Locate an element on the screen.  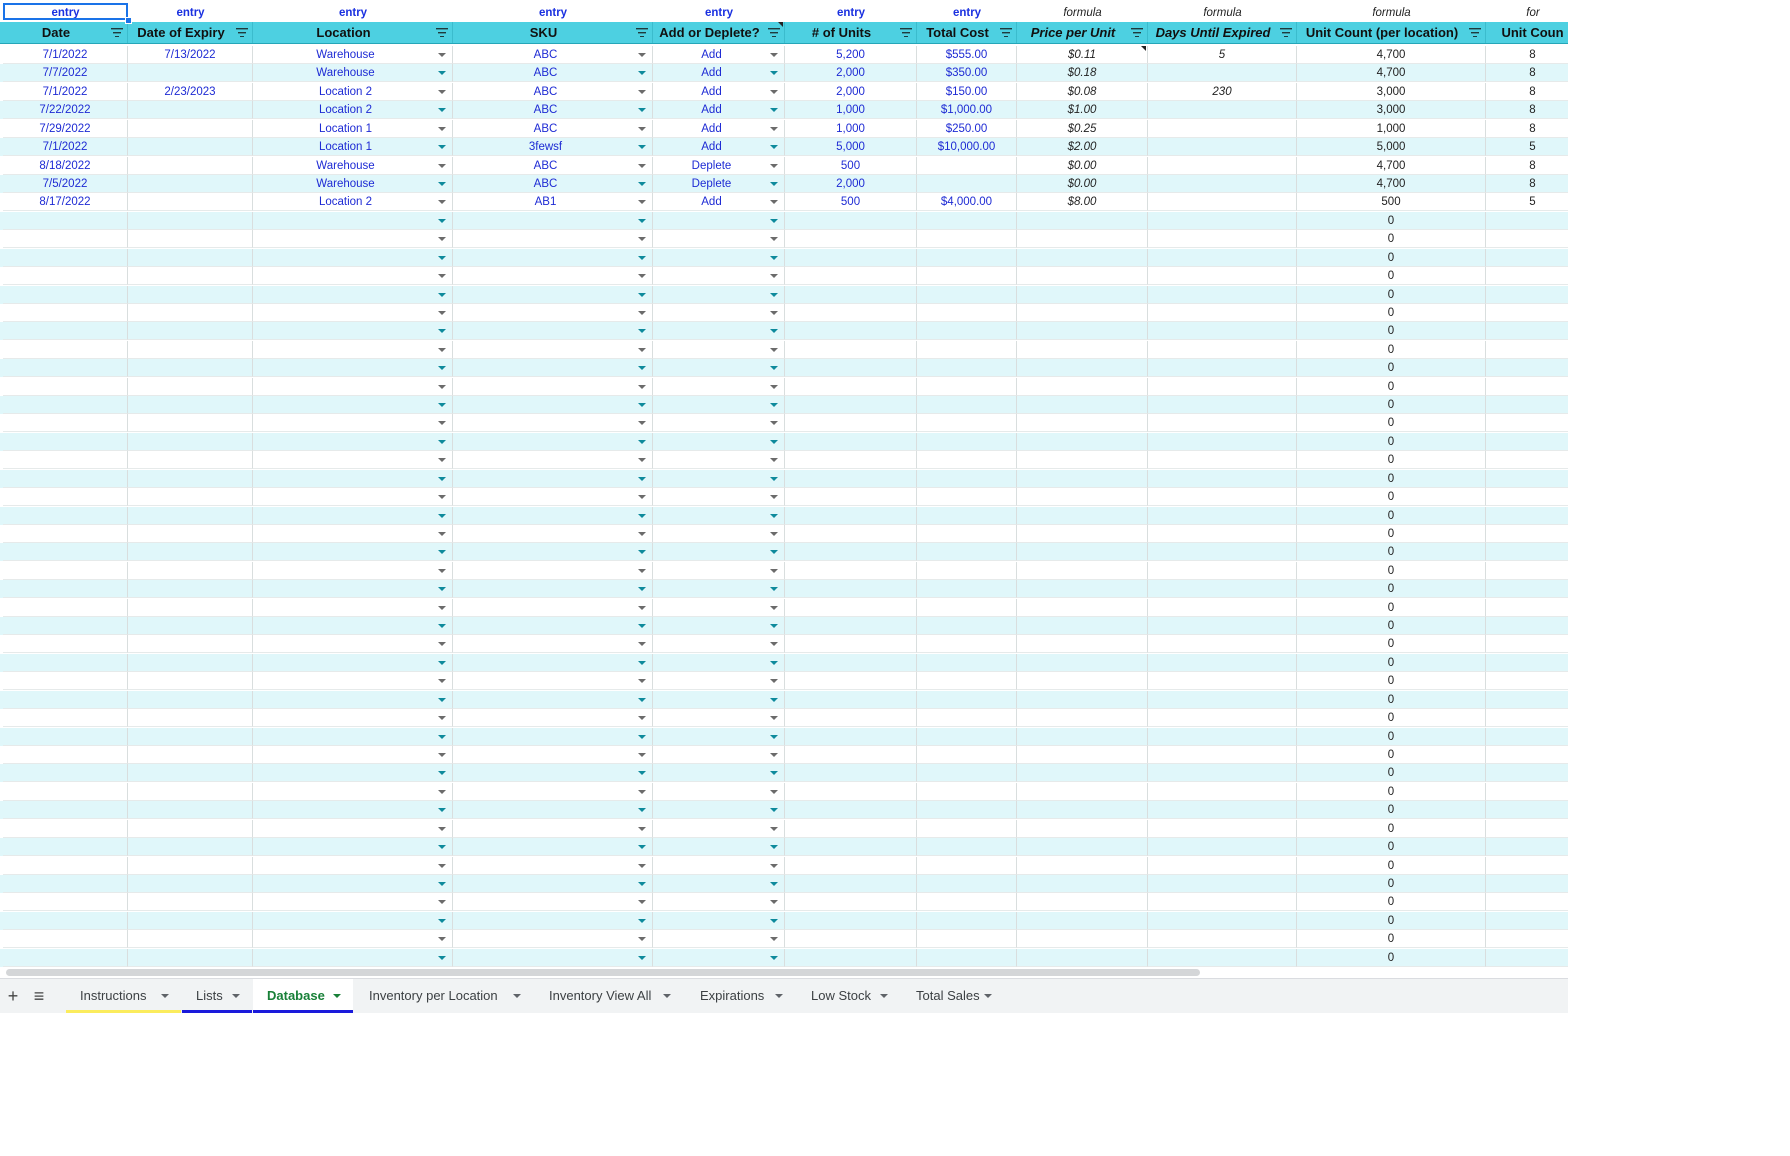
column-header: Total Cost is located at coordinates (967, 32).